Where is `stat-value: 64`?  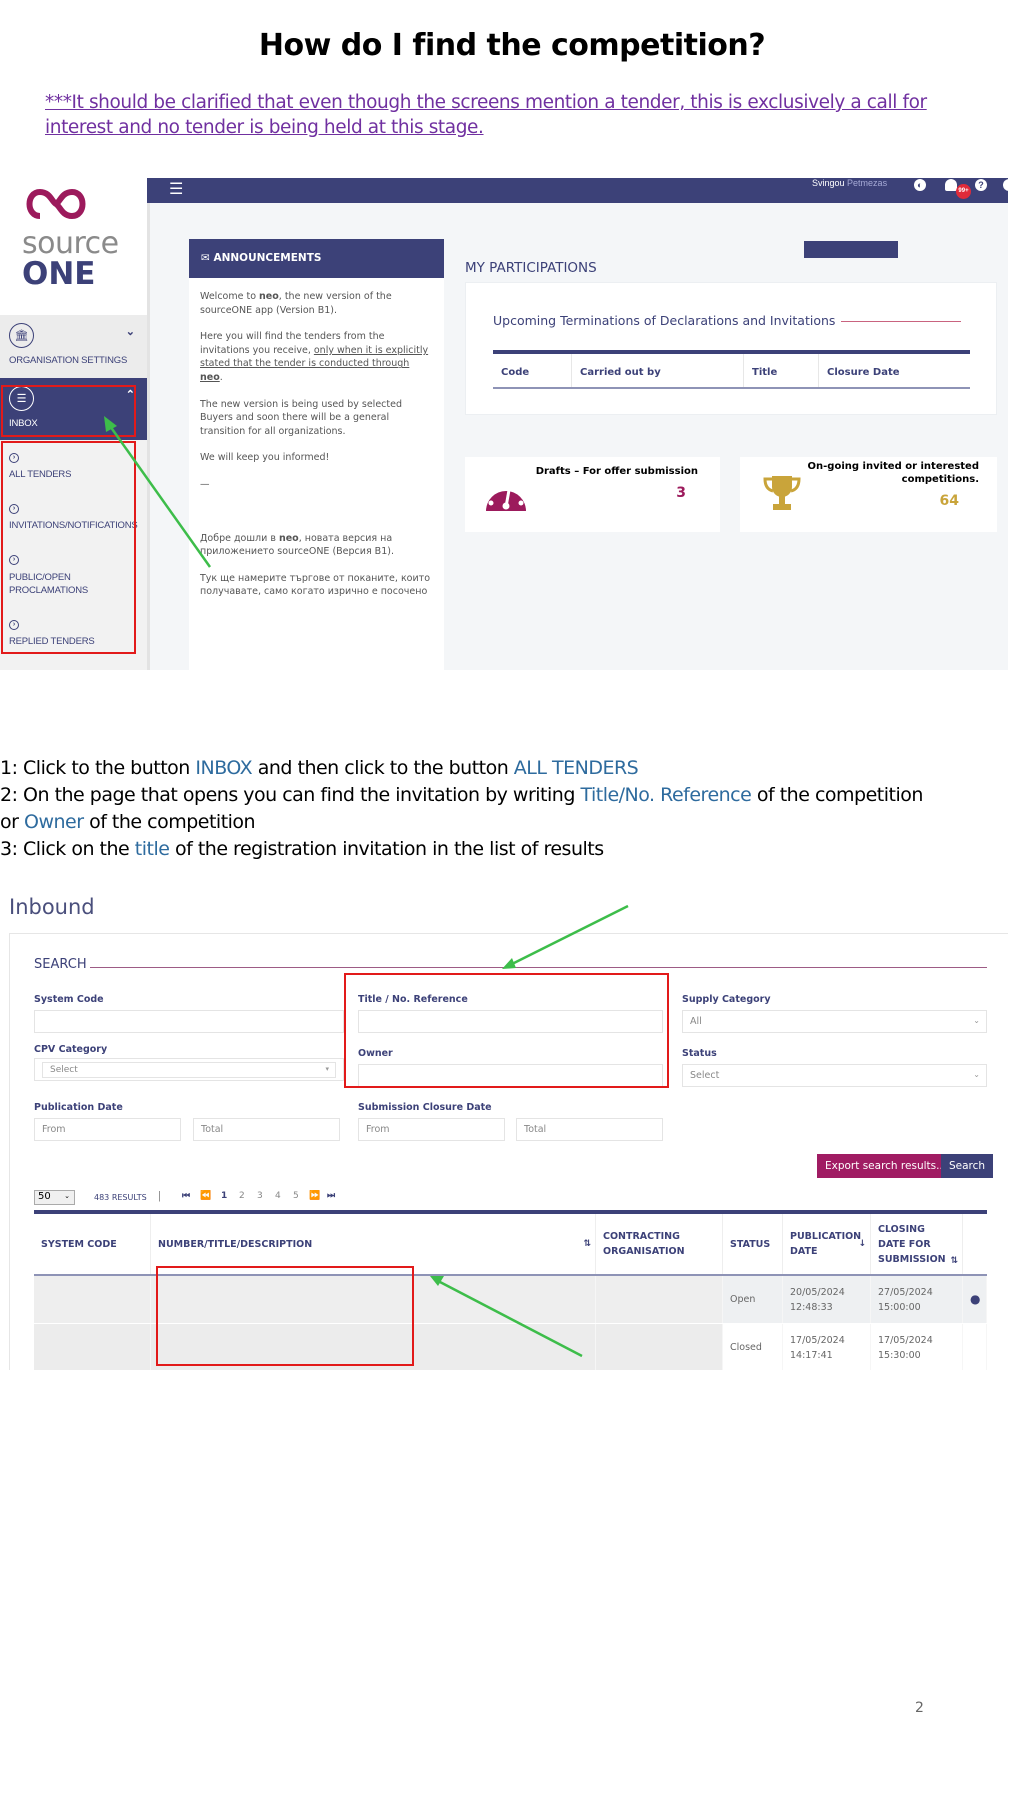
stat-value: 64 is located at coordinates (949, 501).